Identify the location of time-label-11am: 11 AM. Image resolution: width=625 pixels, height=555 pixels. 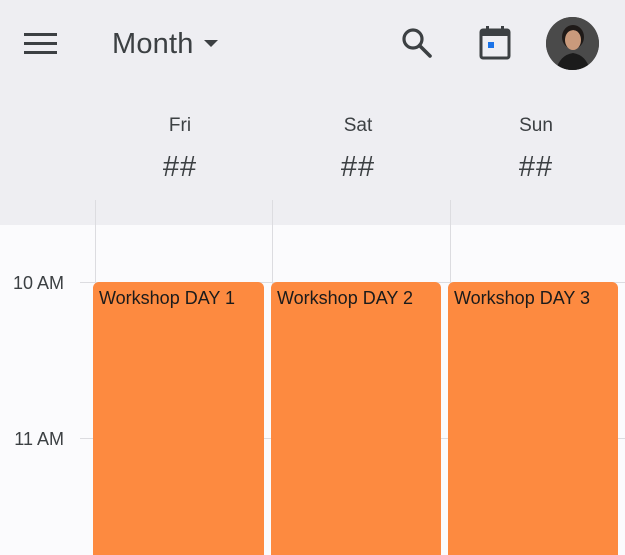
(39, 439).